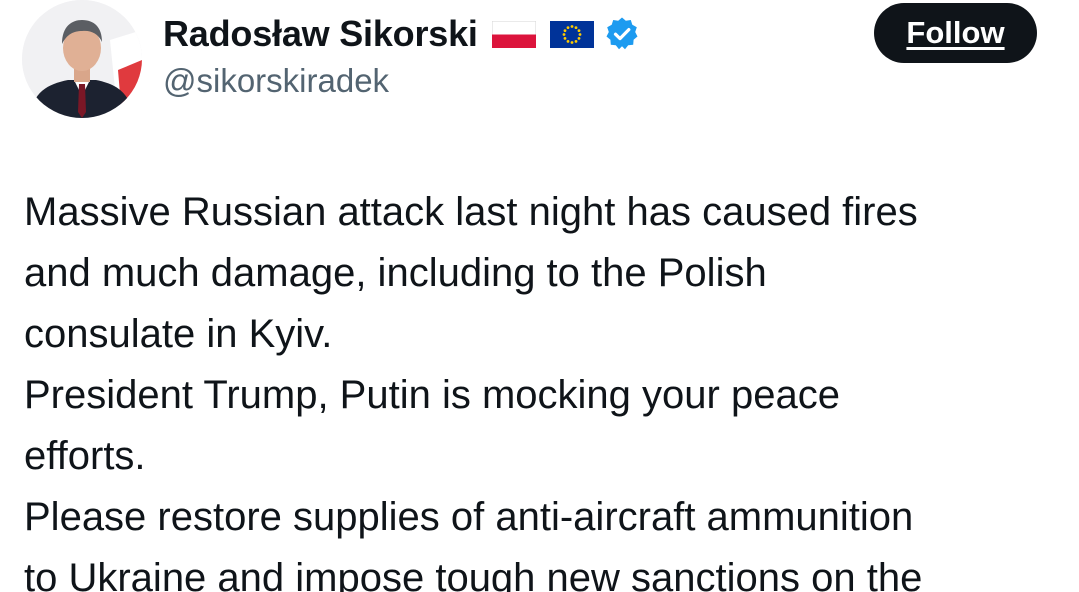 This screenshot has width=1079, height=592. What do you see at coordinates (513, 34) in the screenshot?
I see `flag-poland-icon` at bounding box center [513, 34].